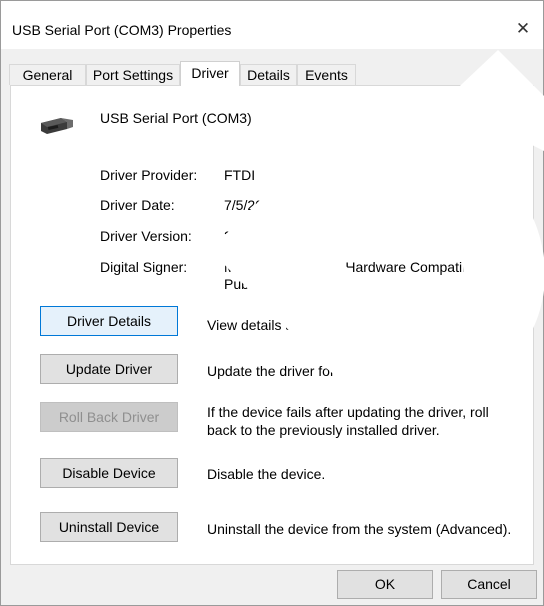  What do you see at coordinates (266, 474) in the screenshot?
I see `disable-device-description: Disable the device.` at bounding box center [266, 474].